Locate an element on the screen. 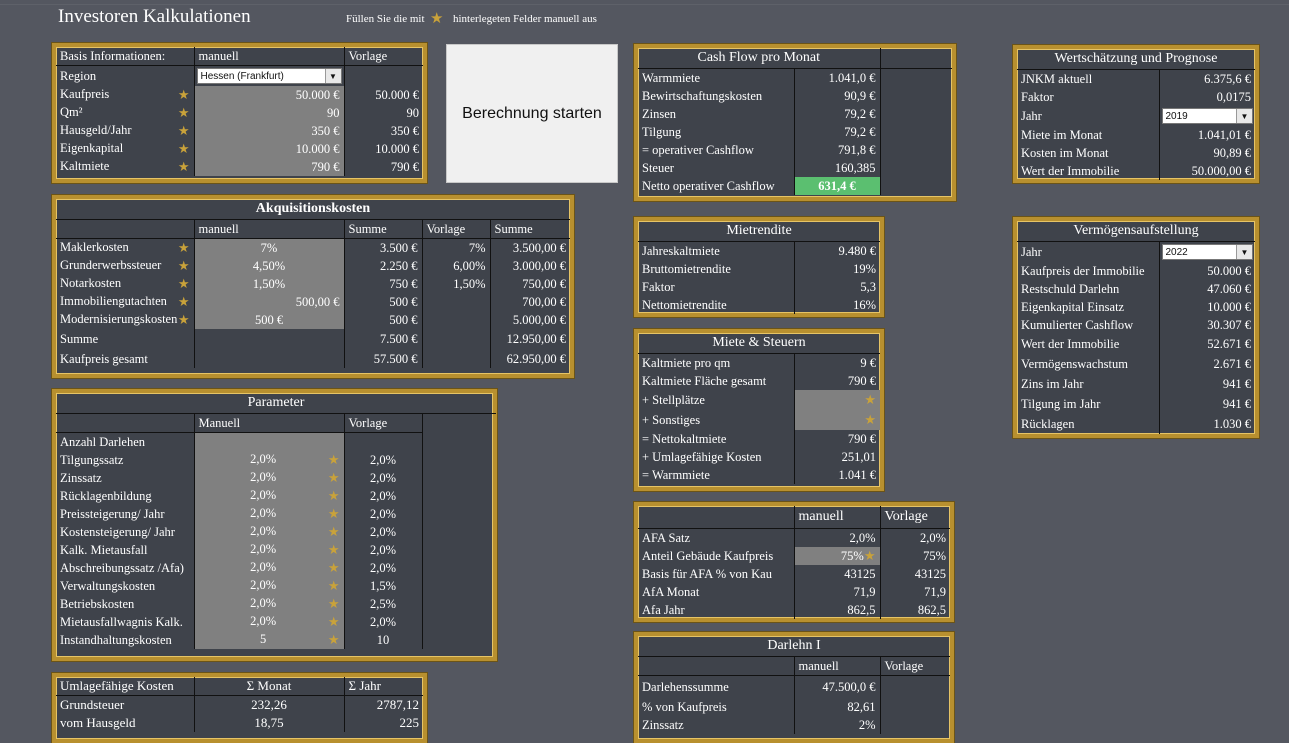 This screenshot has width=1289, height=743. row-label: vom Hausgeld is located at coordinates (125, 723).